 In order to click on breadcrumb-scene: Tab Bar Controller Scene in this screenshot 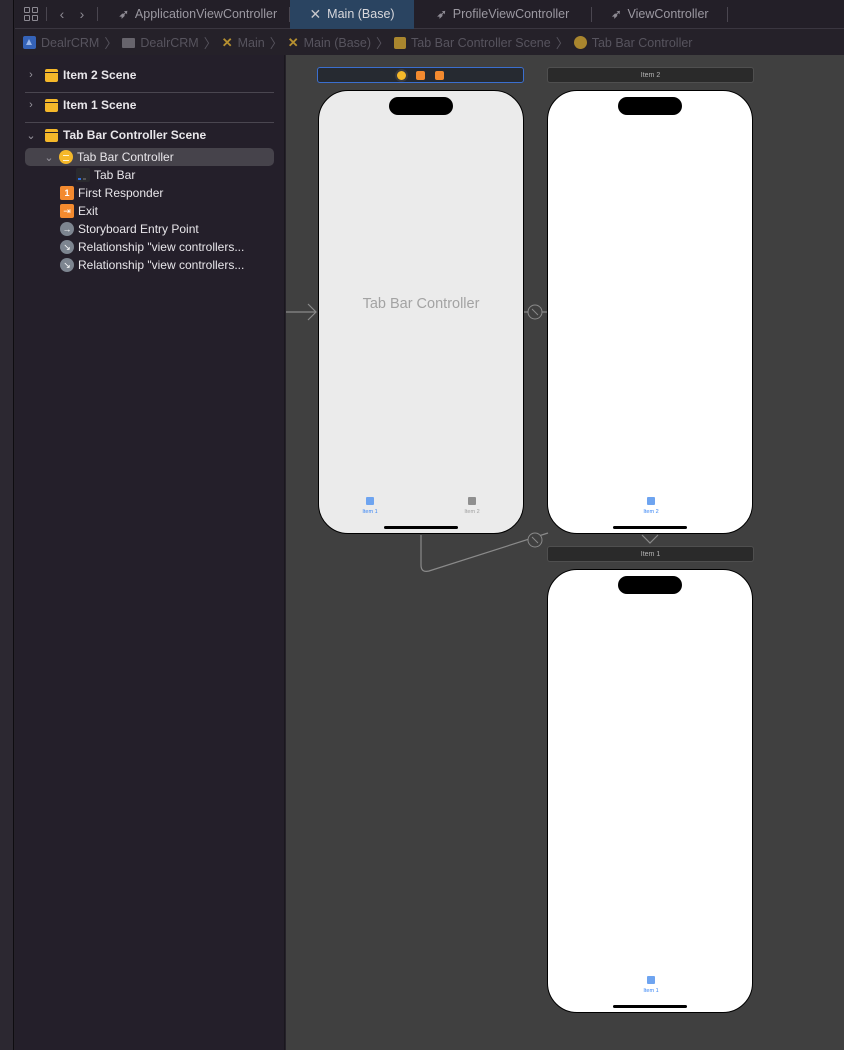, I will do `click(472, 43)`.